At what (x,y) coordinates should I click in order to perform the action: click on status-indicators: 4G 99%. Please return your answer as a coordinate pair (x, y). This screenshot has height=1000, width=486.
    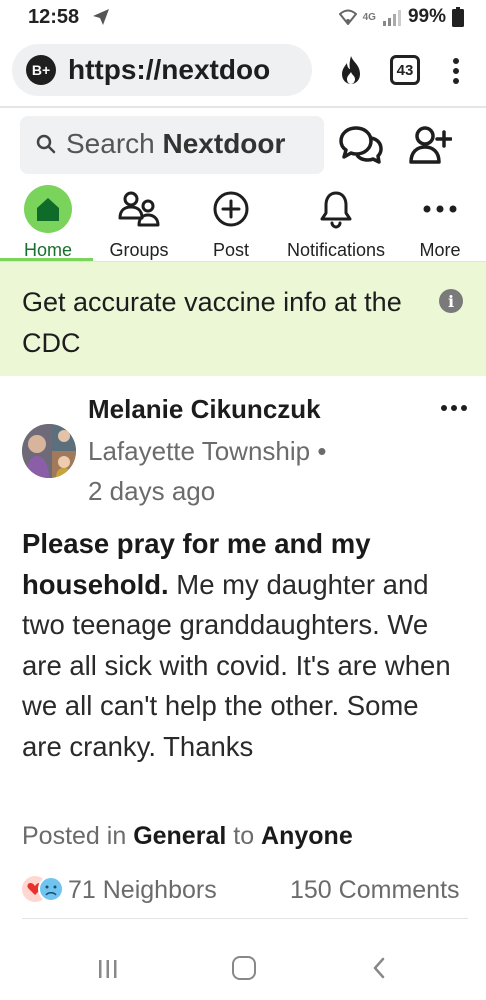
    Looking at the image, I should click on (401, 17).